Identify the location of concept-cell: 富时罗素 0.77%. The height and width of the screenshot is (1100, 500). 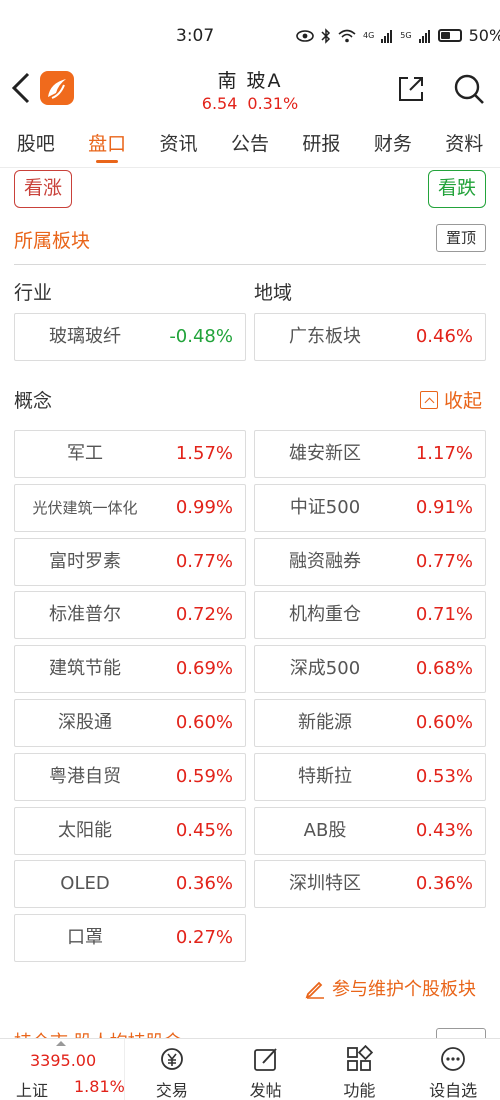
(130, 562).